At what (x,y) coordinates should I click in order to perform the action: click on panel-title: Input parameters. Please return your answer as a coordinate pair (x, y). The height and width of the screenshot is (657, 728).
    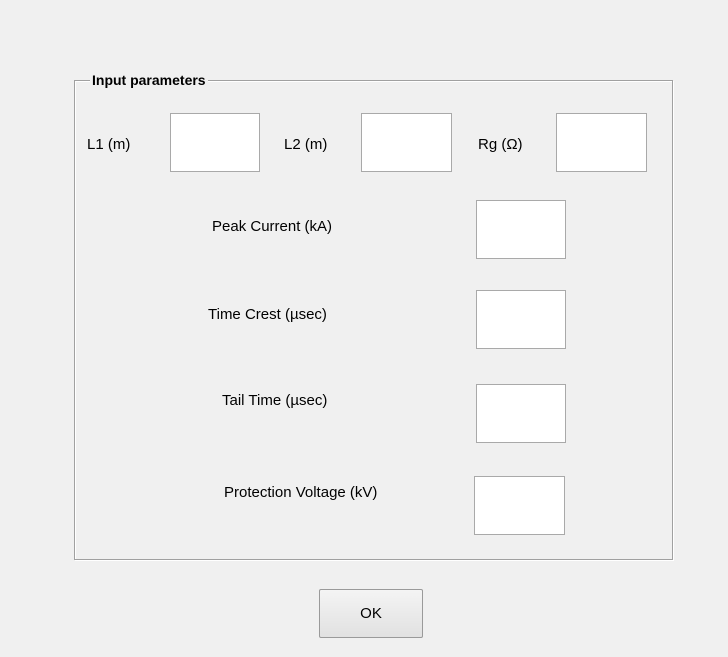
    Looking at the image, I should click on (149, 80).